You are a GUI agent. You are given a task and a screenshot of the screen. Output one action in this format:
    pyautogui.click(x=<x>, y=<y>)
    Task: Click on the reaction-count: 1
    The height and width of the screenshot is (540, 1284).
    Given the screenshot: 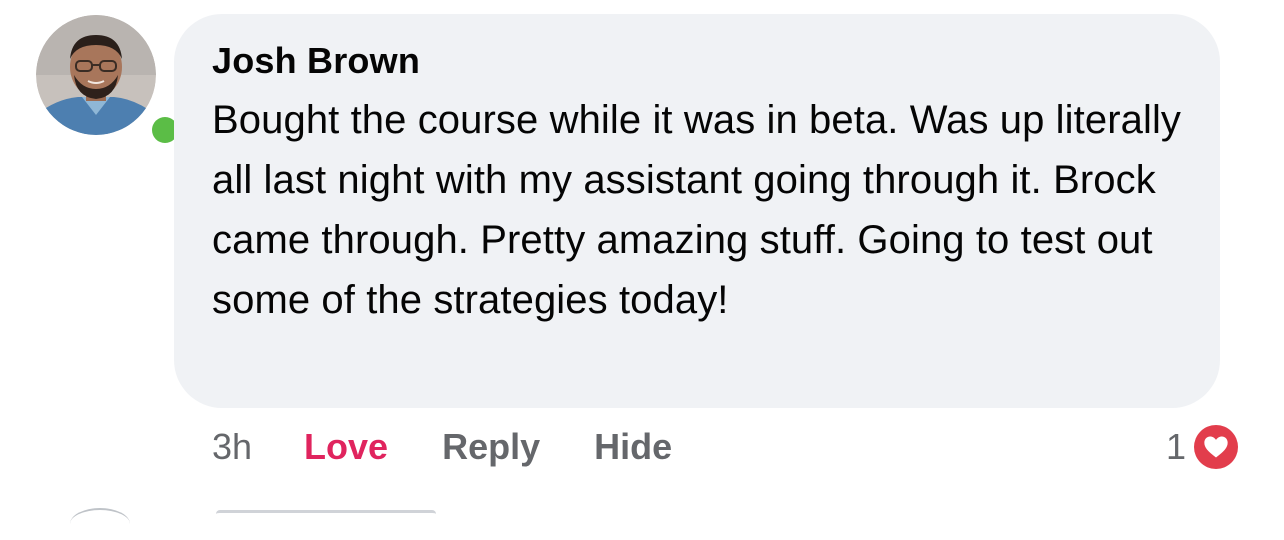 What is the action you would take?
    pyautogui.click(x=1176, y=446)
    